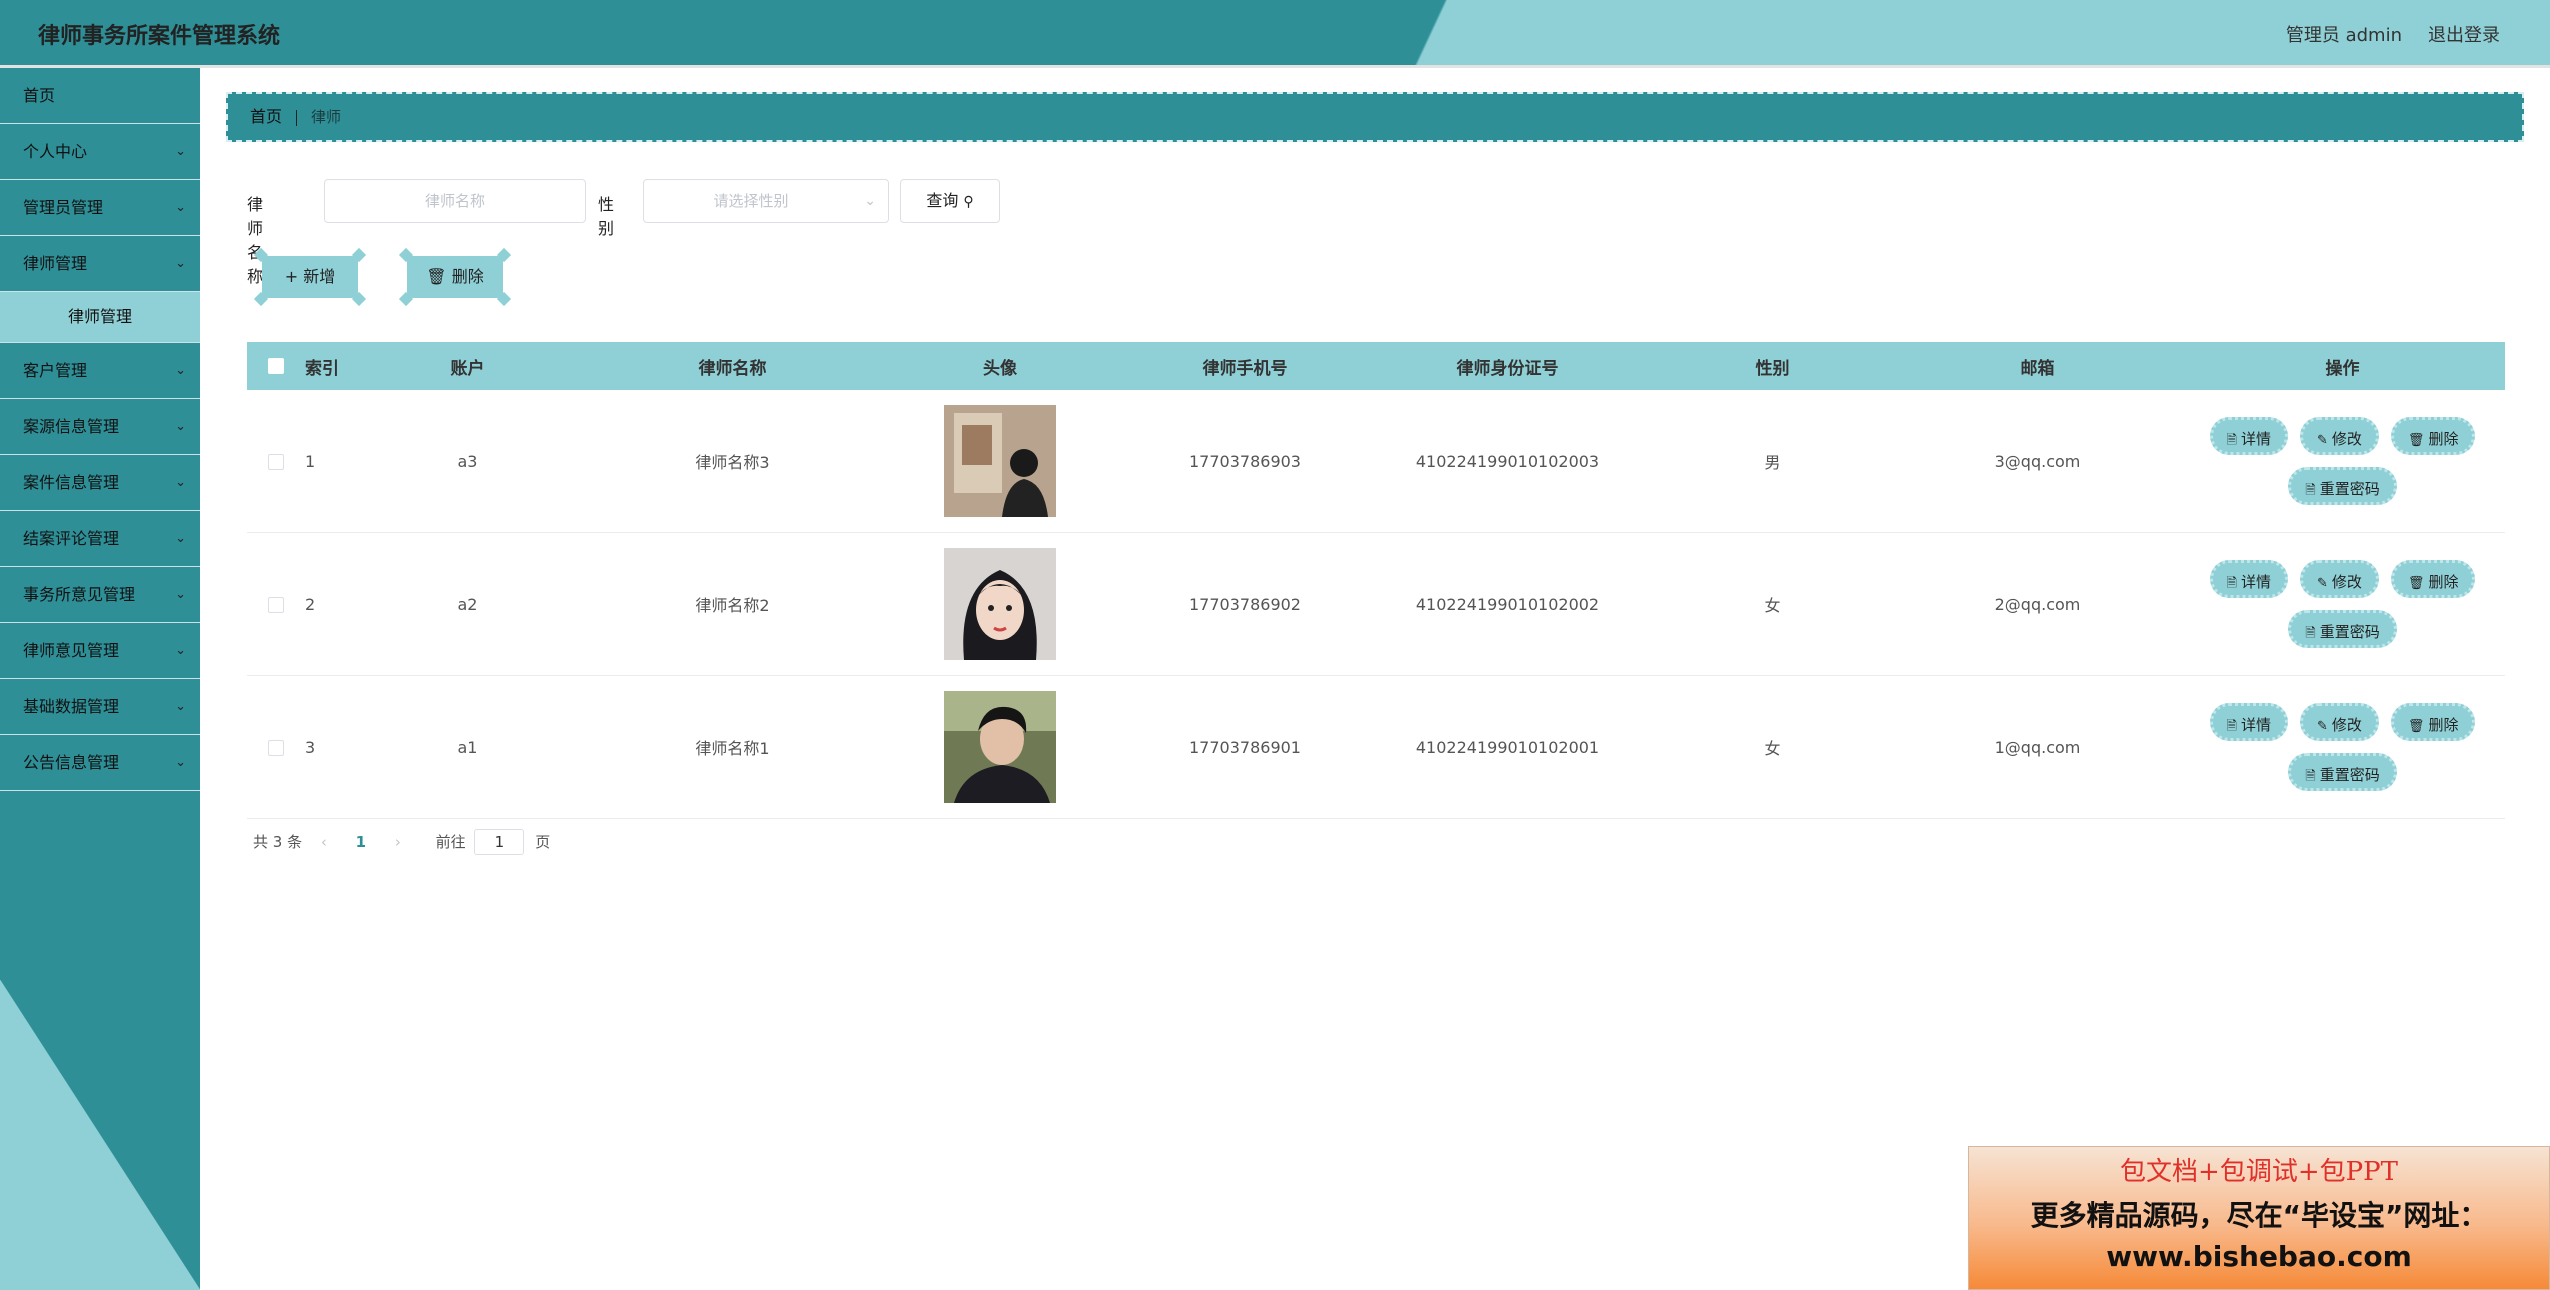 This screenshot has height=1290, width=2550. What do you see at coordinates (766, 201) in the screenshot?
I see `sex-select: 请选择性别 ⌄` at bounding box center [766, 201].